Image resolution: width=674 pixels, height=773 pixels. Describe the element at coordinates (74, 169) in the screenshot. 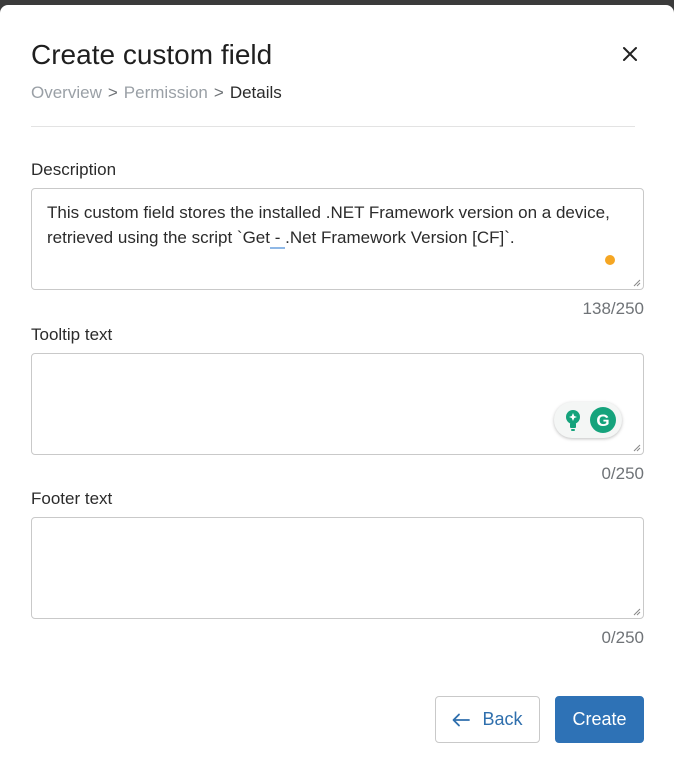

I see `description-label: Description` at that location.